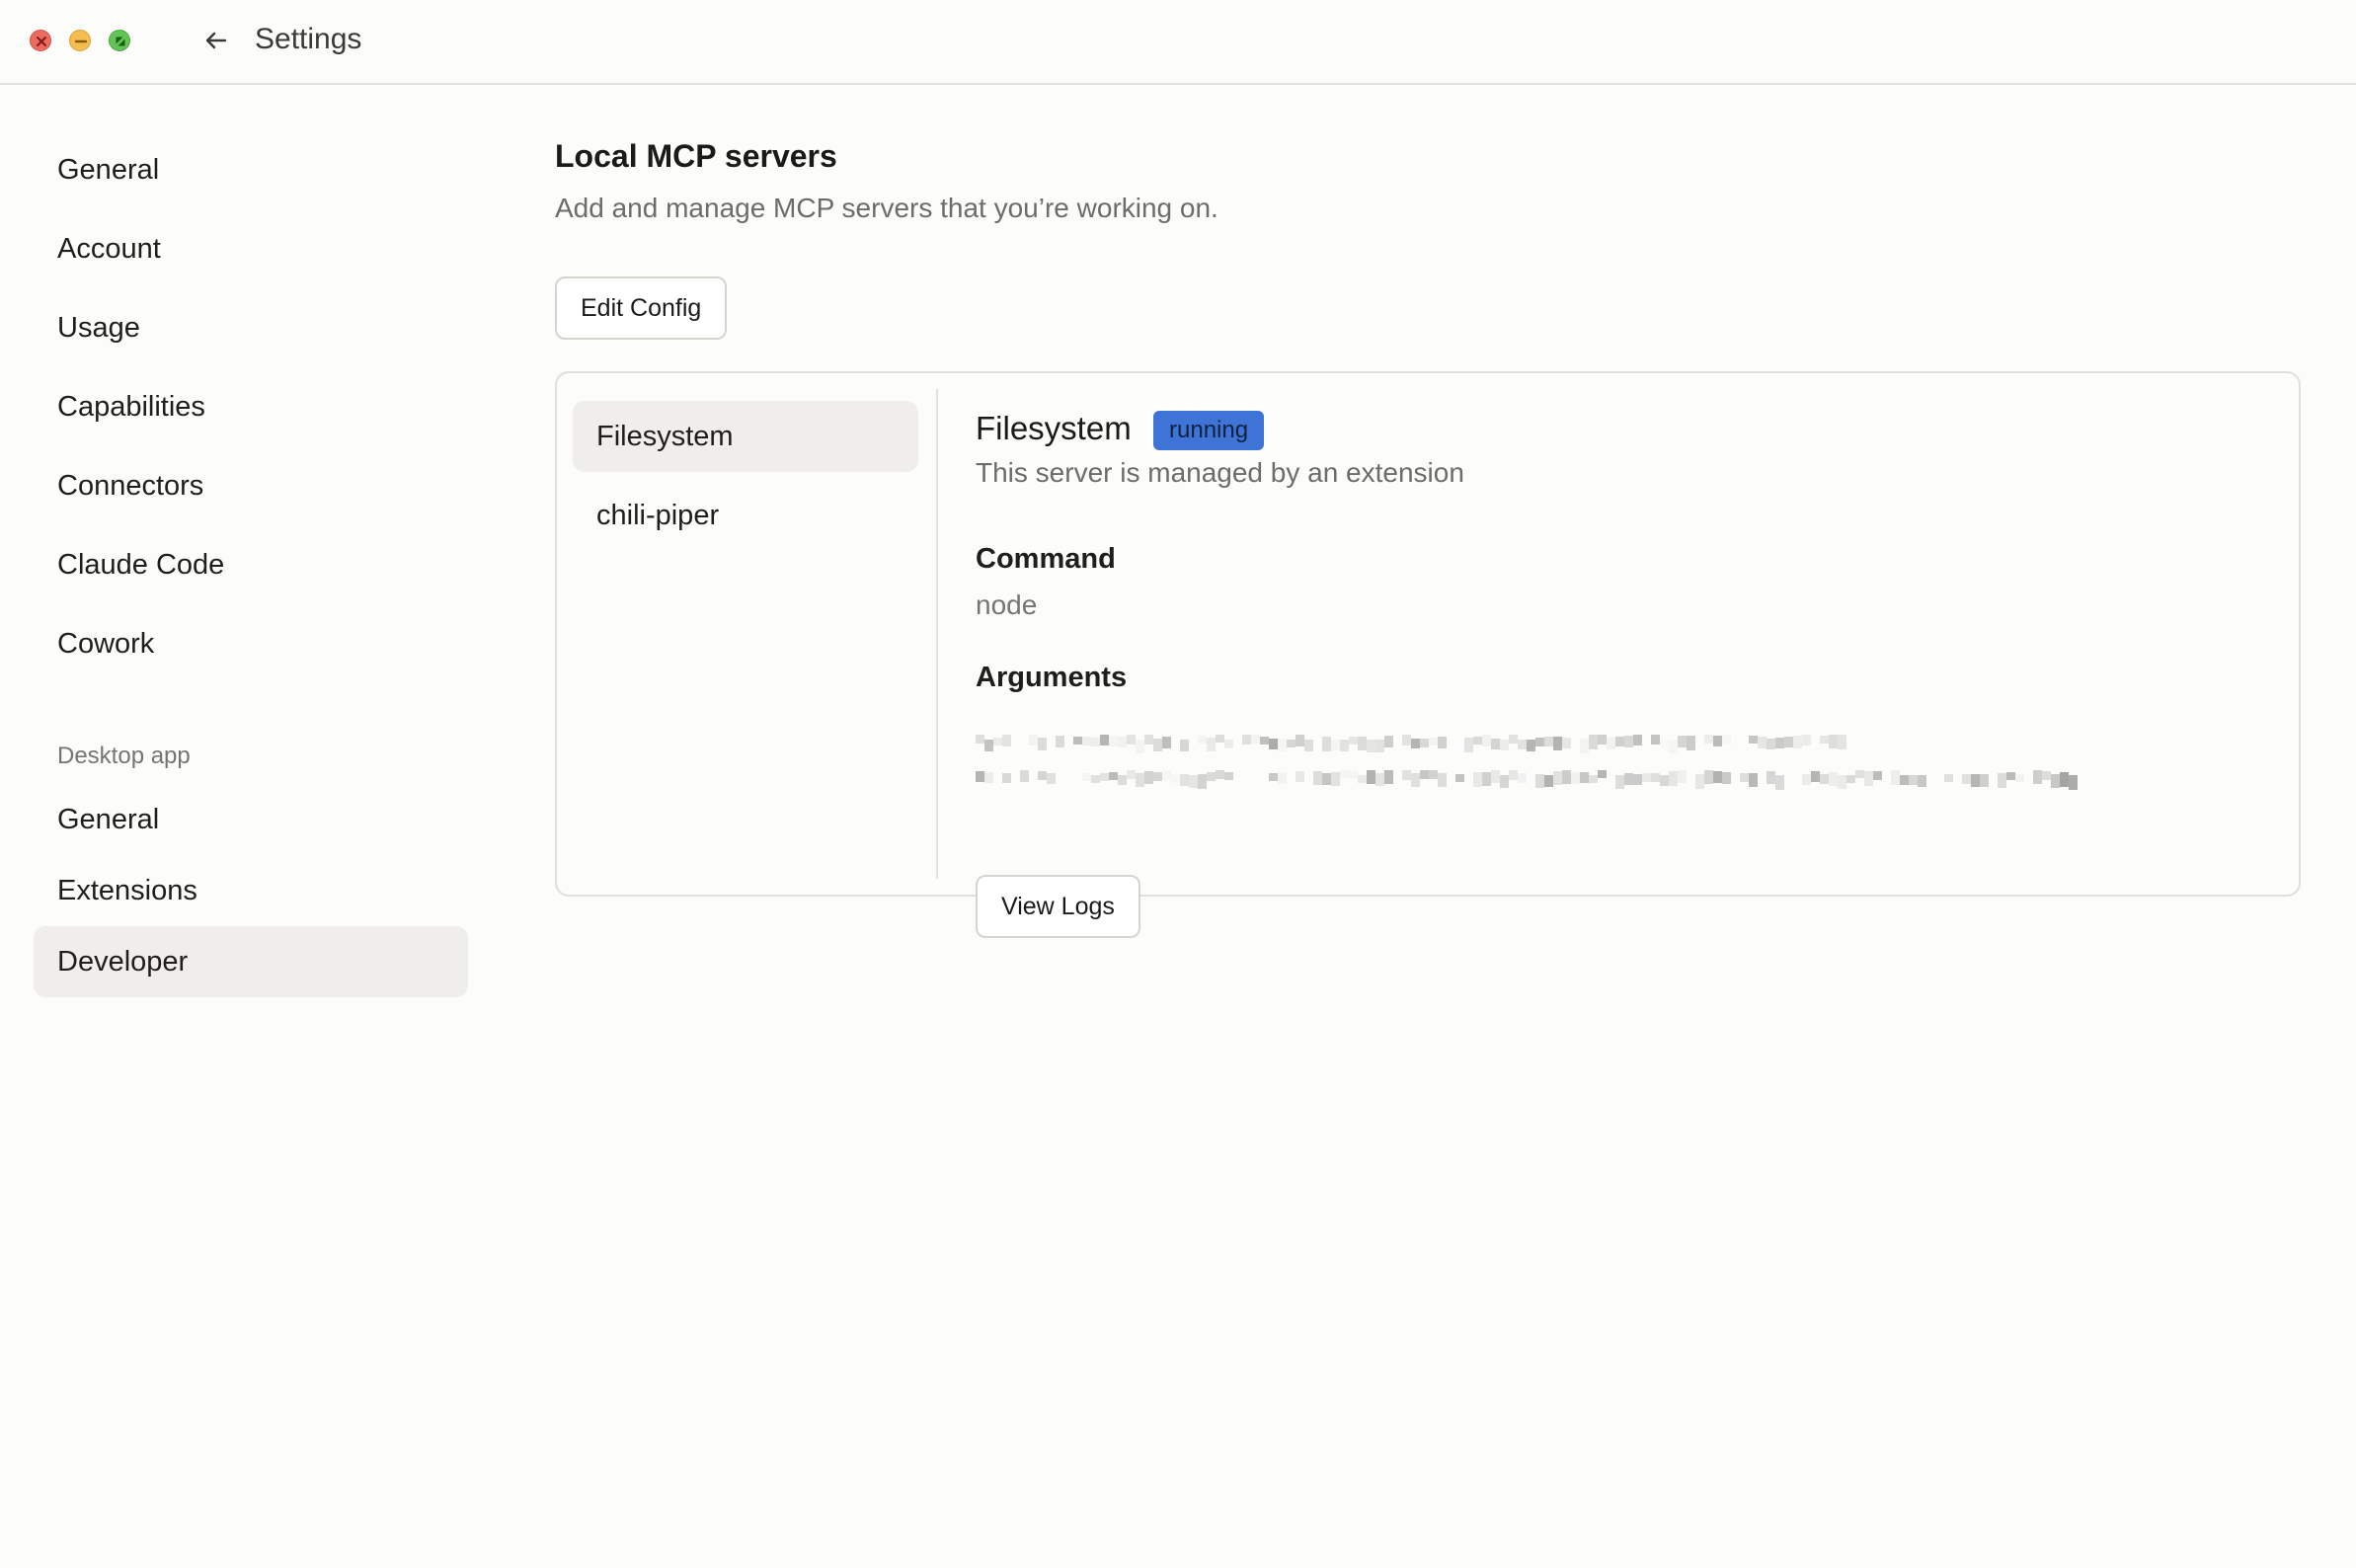 This screenshot has width=2356, height=1568. What do you see at coordinates (251, 564) in the screenshot?
I see `sidebar-item-claude-code: Claude Code` at bounding box center [251, 564].